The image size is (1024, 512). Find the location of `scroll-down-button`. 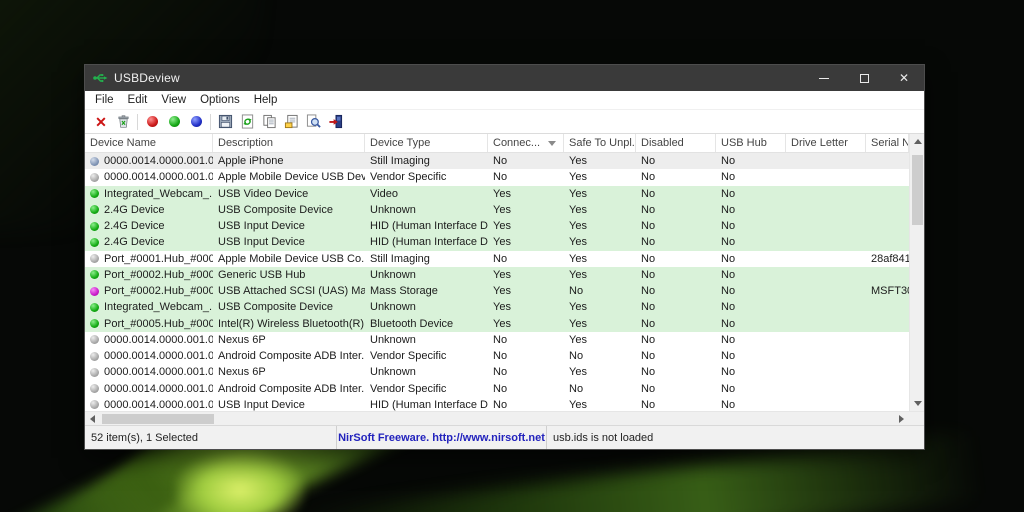

scroll-down-button is located at coordinates (917, 403).